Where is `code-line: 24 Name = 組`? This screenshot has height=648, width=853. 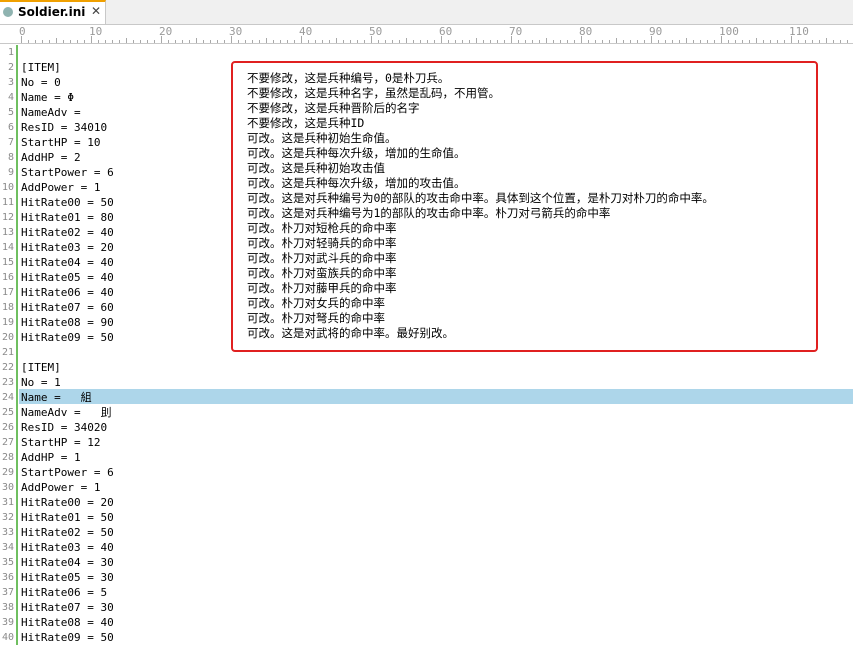
code-line: 24 Name = 組 is located at coordinates (426, 397).